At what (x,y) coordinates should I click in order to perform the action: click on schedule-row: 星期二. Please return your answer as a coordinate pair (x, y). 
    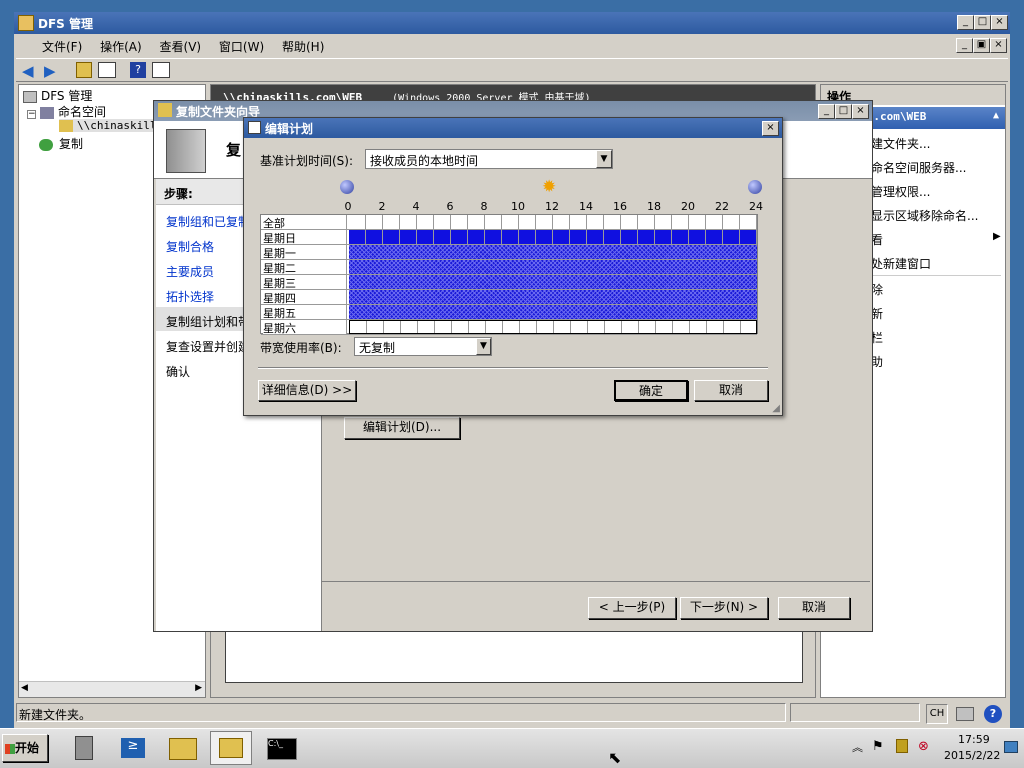
    Looking at the image, I should click on (509, 267).